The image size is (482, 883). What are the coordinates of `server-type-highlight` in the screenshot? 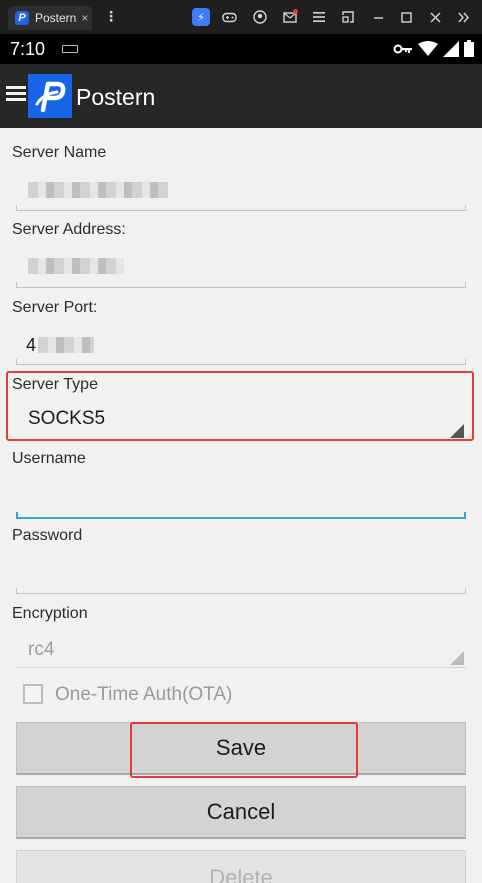 It's located at (240, 406).